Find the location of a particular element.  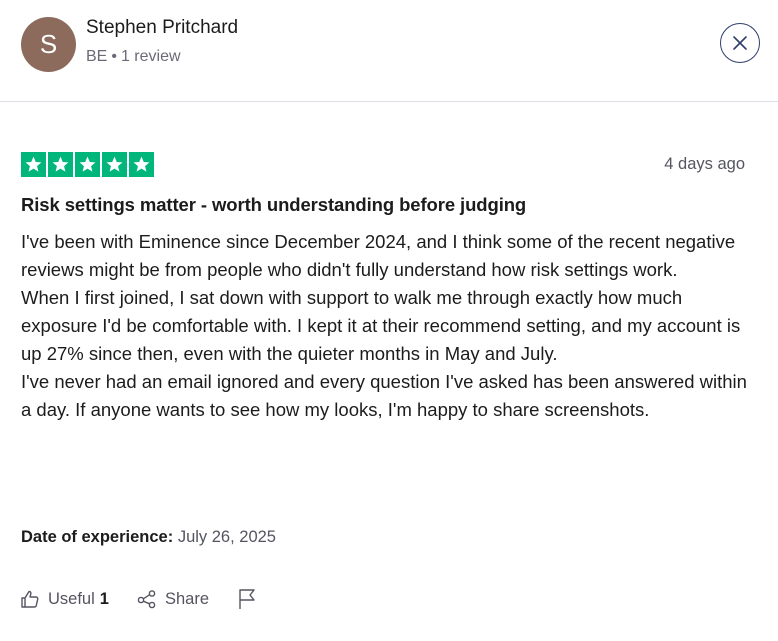

reviewer-meta: BE • 1 review is located at coordinates (133, 57).